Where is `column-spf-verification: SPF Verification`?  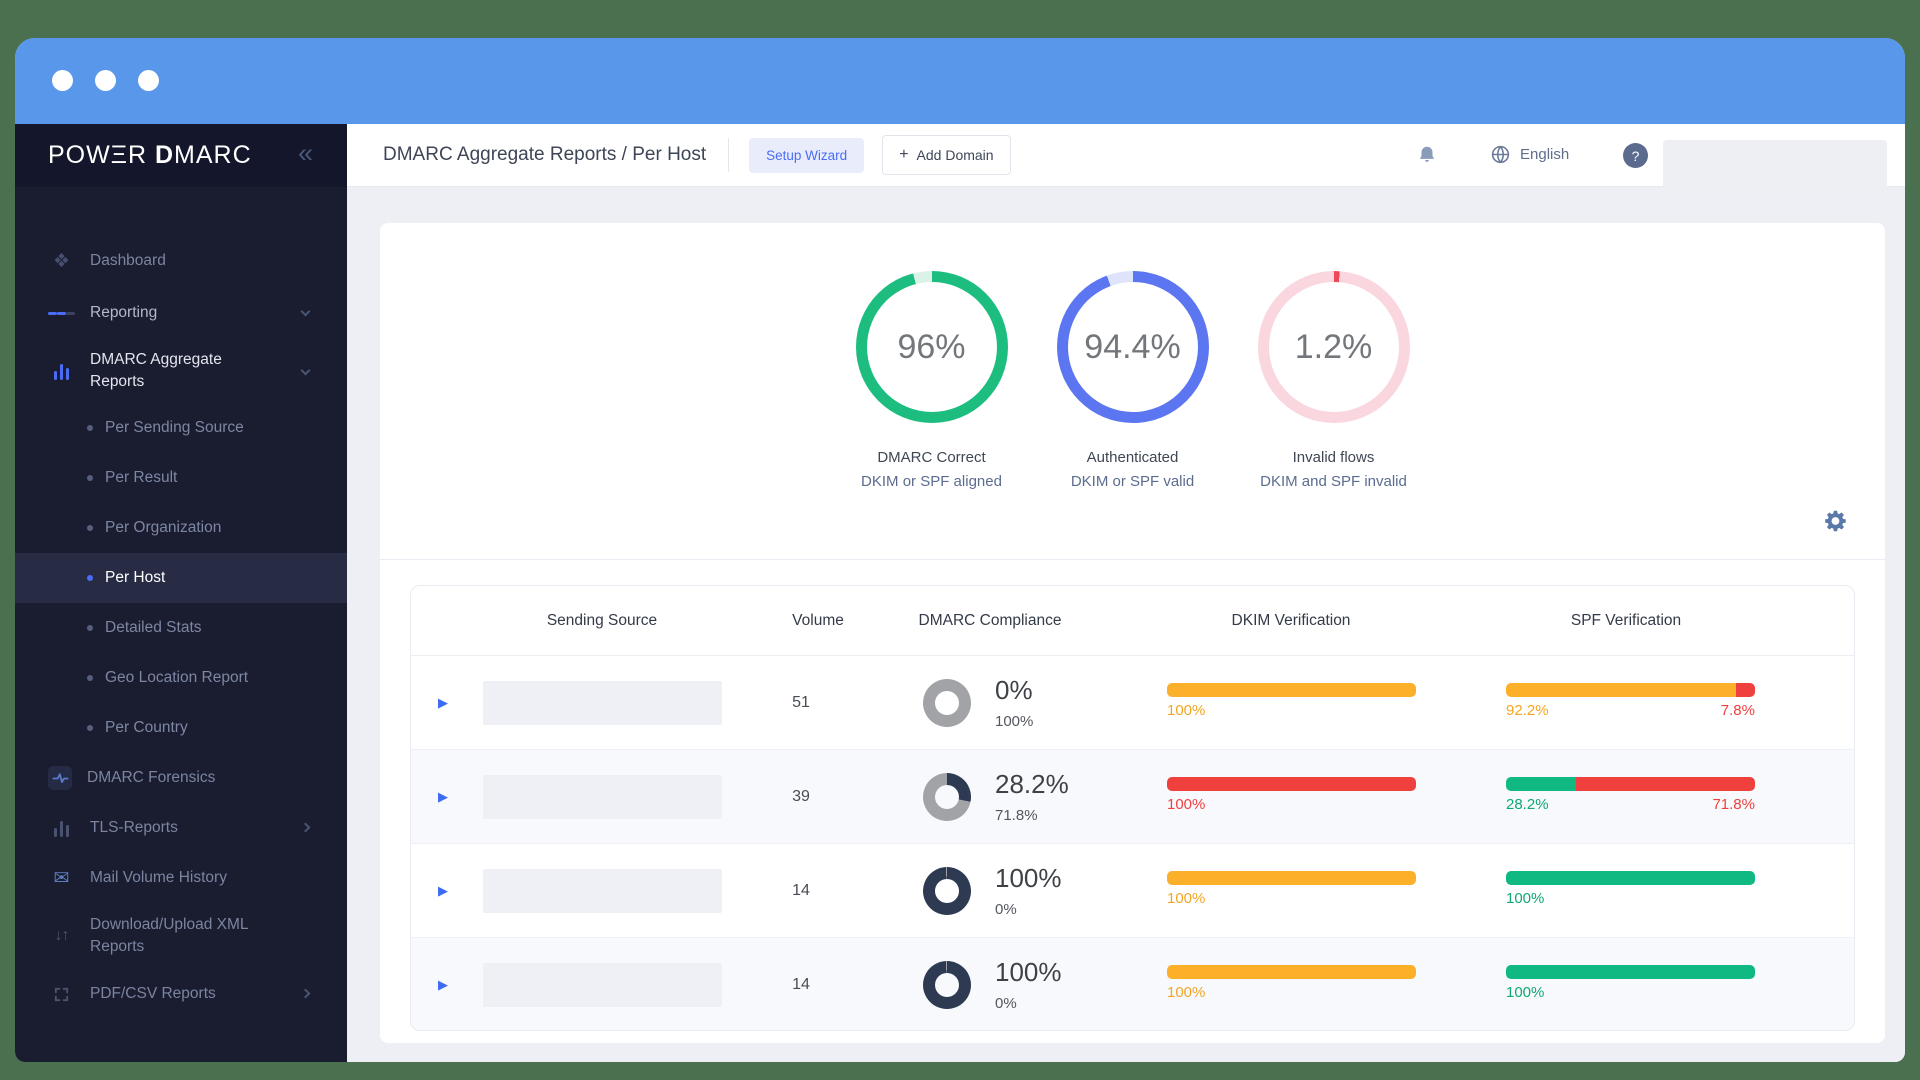
column-spf-verification: SPF Verification is located at coordinates (1626, 620).